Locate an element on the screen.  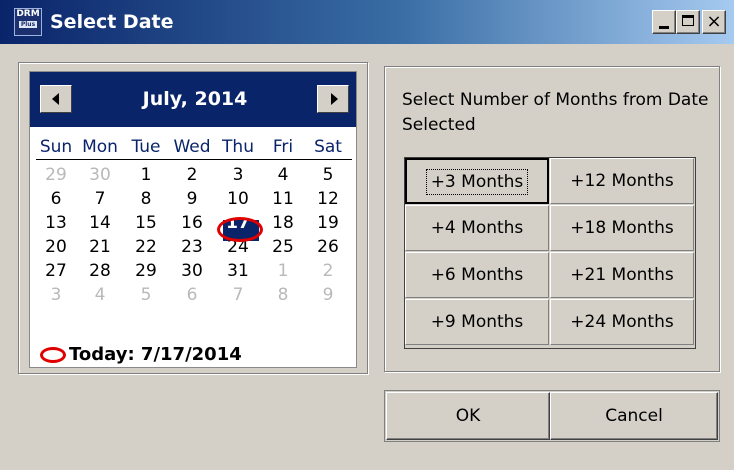
months-button-label: +4 Months is located at coordinates (477, 228).